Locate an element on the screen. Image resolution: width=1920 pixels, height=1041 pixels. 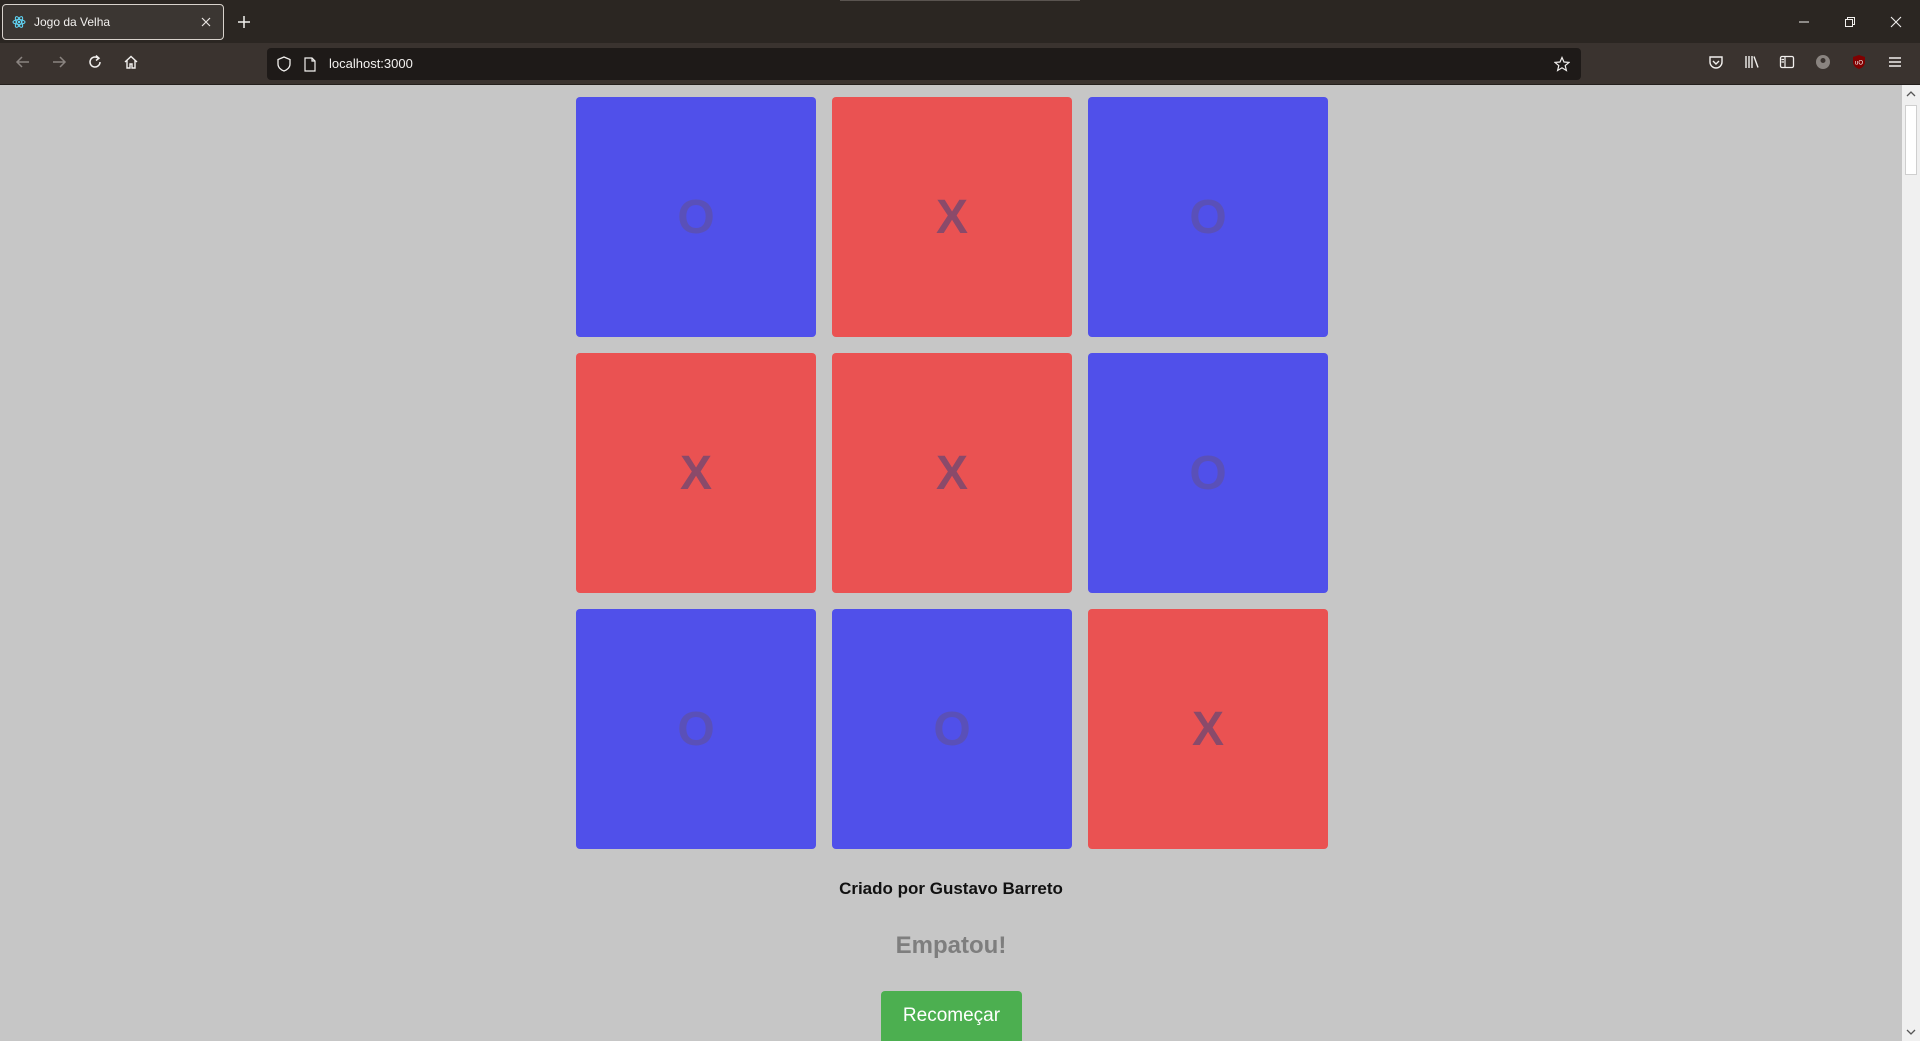
reload-icon is located at coordinates (95, 64).